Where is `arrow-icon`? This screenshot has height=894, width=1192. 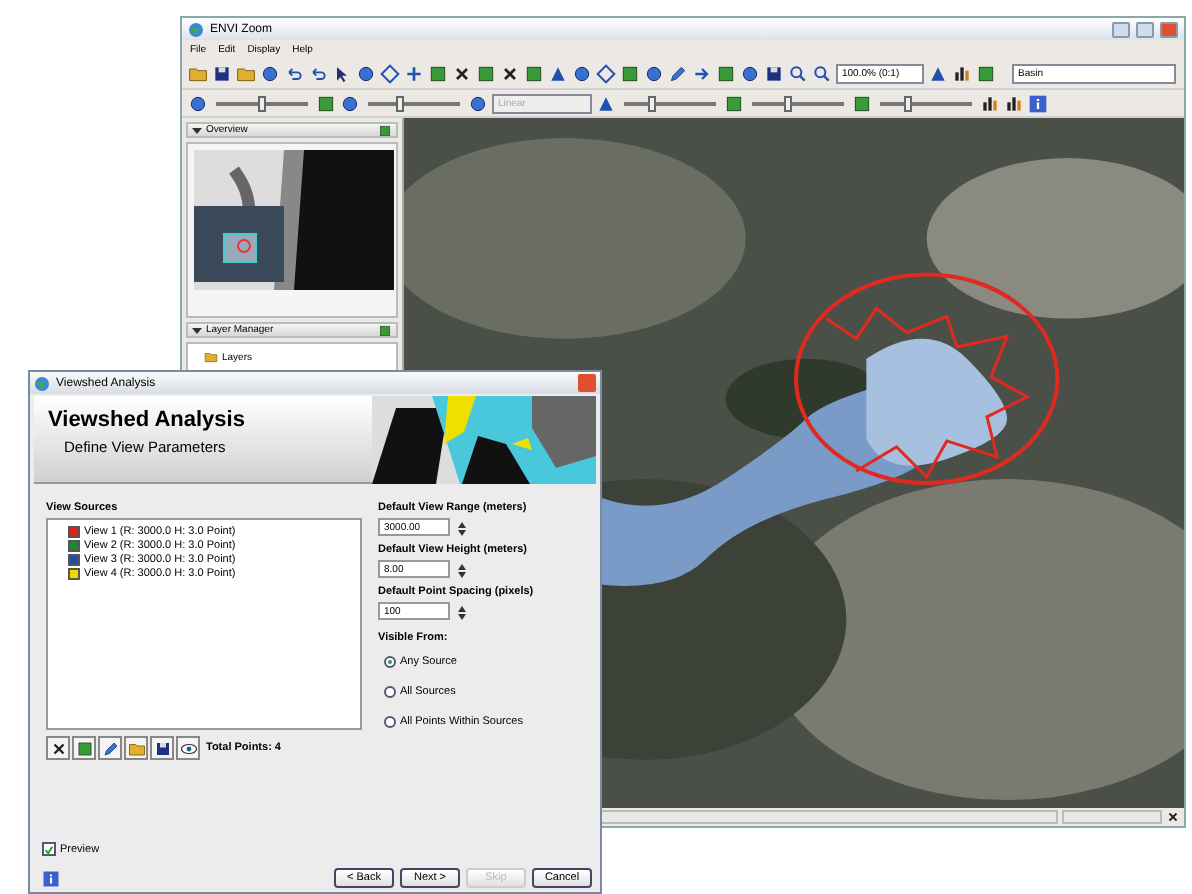 arrow-icon is located at coordinates (702, 73).